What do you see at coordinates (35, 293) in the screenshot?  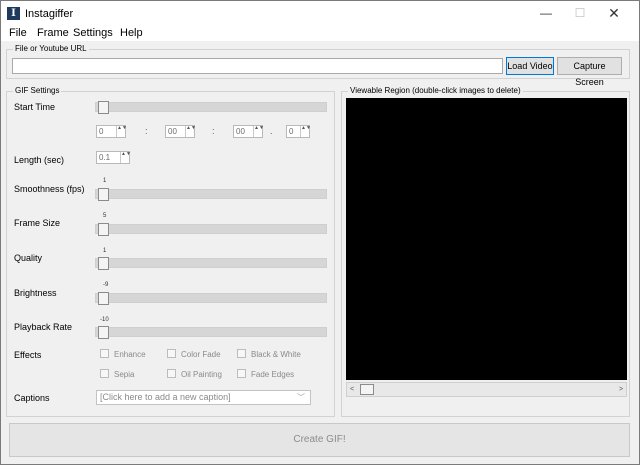 I see `brightness-label: Brightness` at bounding box center [35, 293].